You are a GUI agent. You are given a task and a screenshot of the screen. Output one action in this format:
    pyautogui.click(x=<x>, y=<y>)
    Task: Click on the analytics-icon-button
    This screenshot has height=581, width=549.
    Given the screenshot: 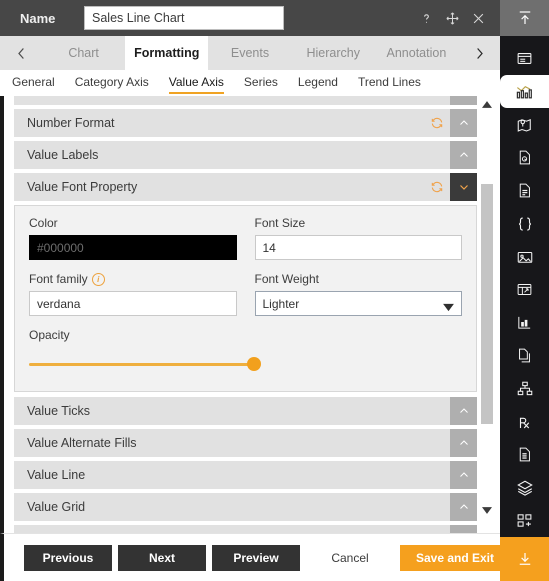 What is the action you would take?
    pyautogui.click(x=524, y=322)
    